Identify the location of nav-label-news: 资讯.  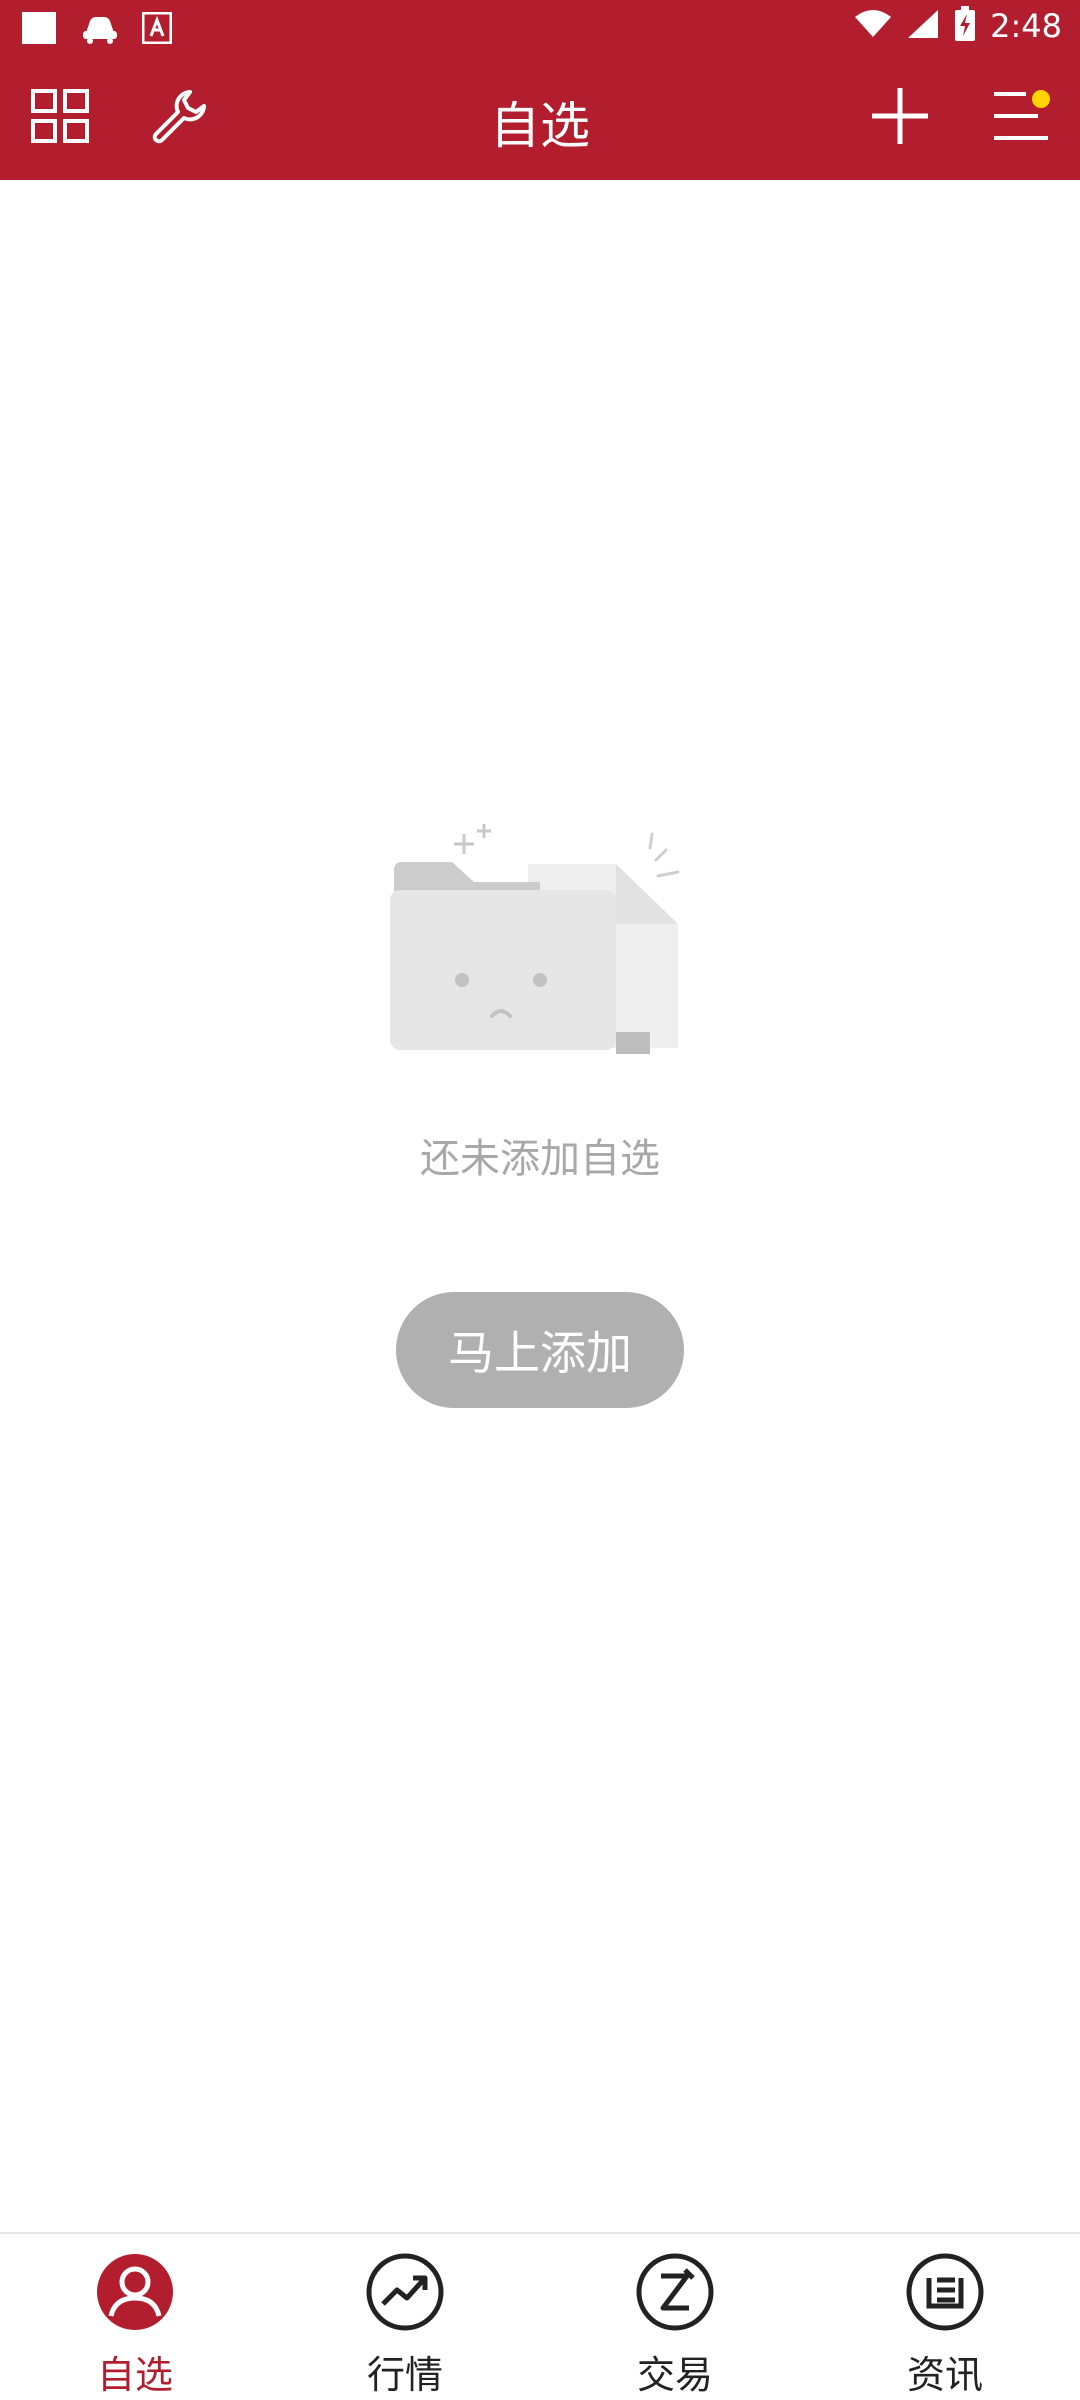
(944, 2375).